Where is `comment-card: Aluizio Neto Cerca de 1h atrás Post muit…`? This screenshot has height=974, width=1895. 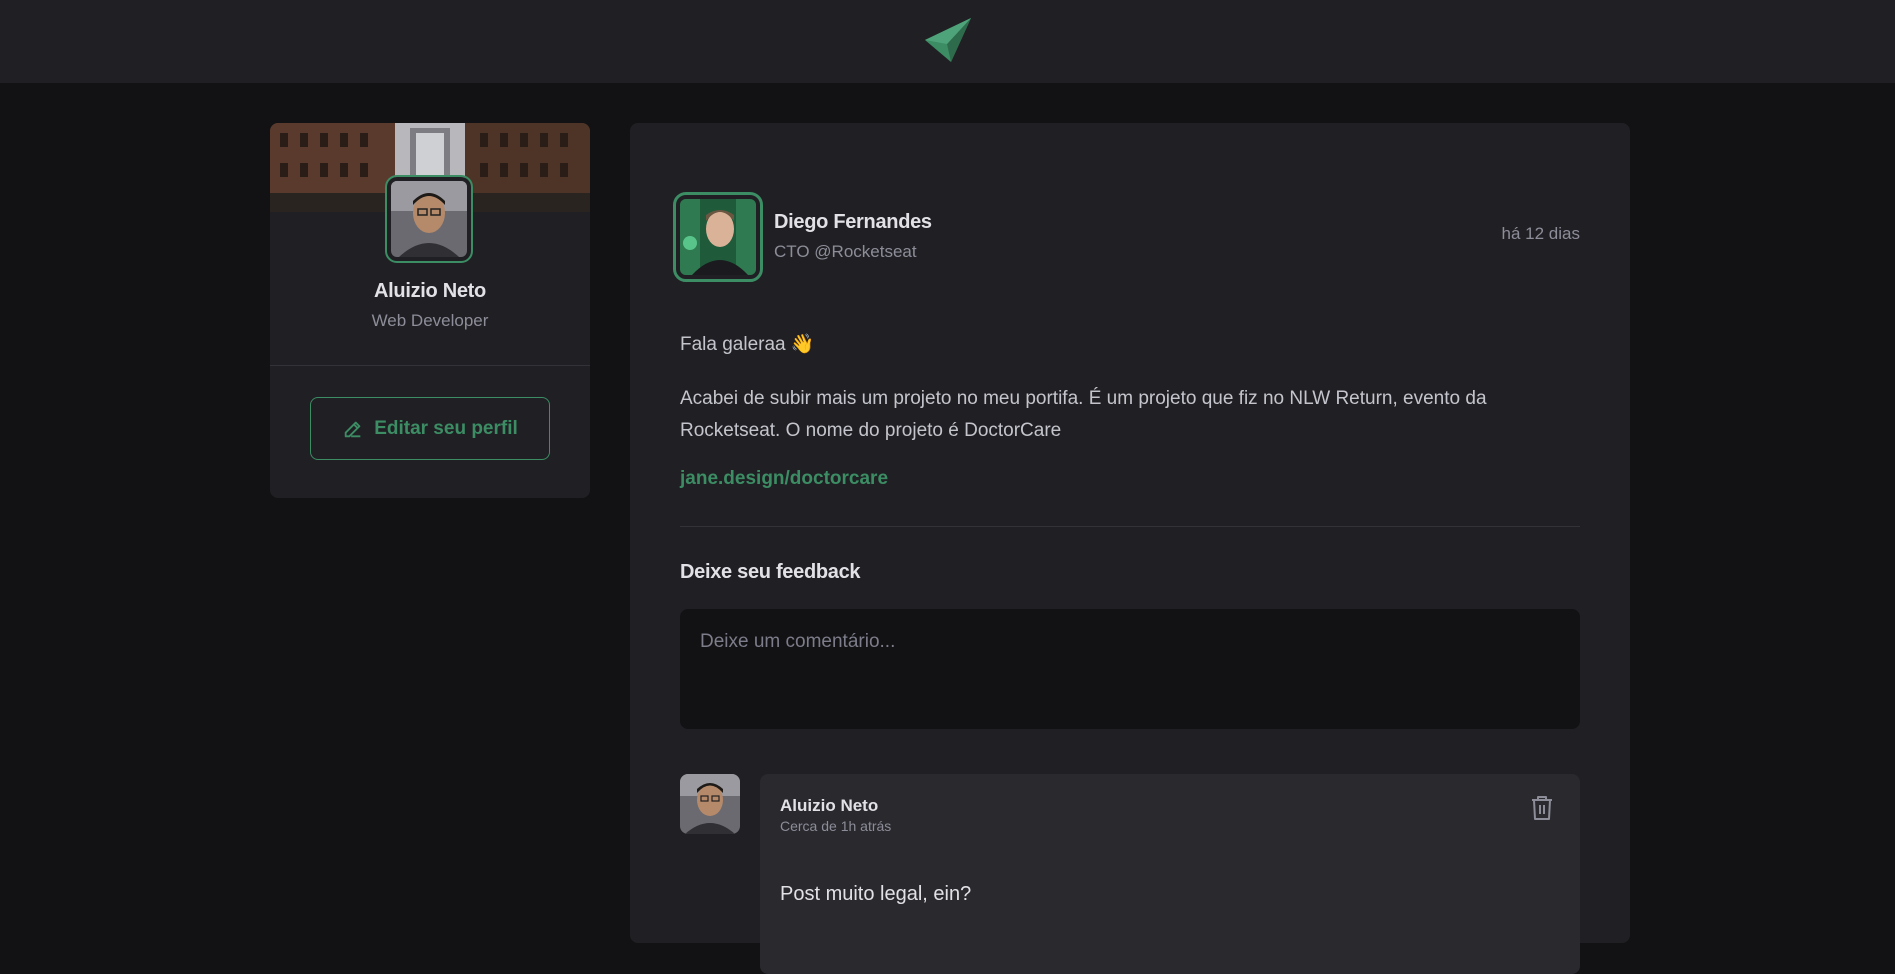
comment-card: Aluizio Neto Cerca de 1h atrás Post muit… is located at coordinates (1170, 874).